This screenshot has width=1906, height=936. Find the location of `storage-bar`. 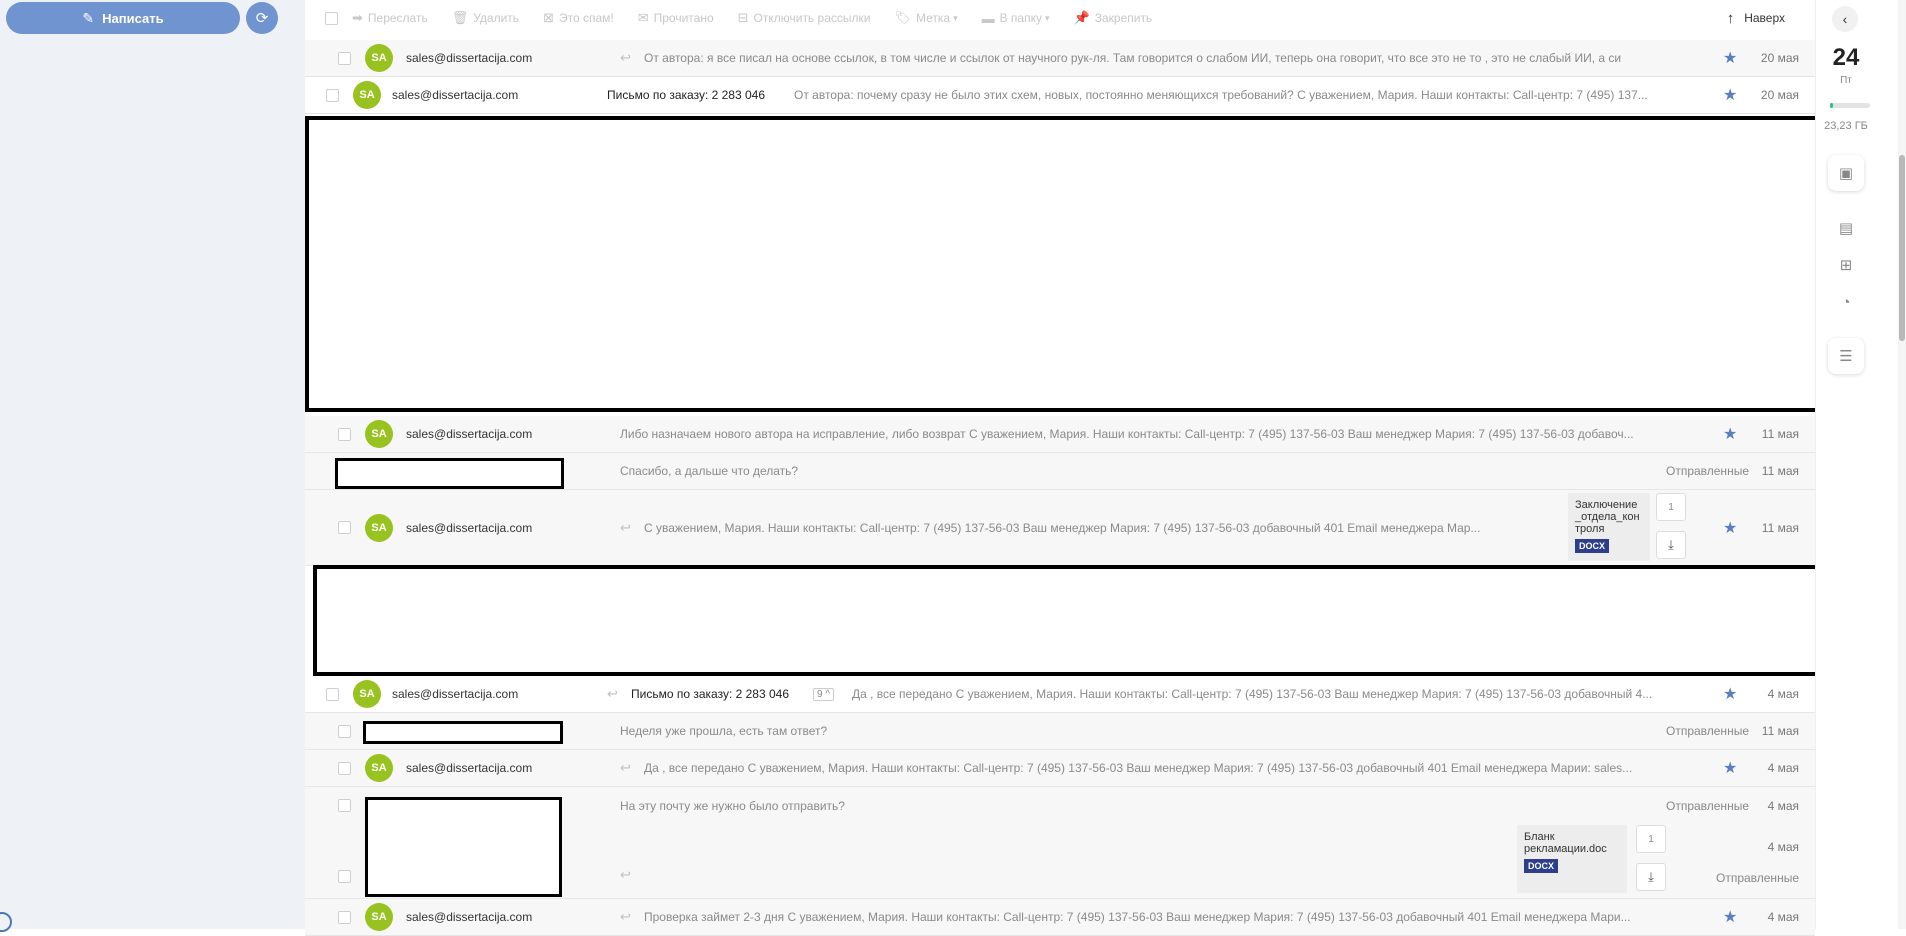

storage-bar is located at coordinates (1850, 105).